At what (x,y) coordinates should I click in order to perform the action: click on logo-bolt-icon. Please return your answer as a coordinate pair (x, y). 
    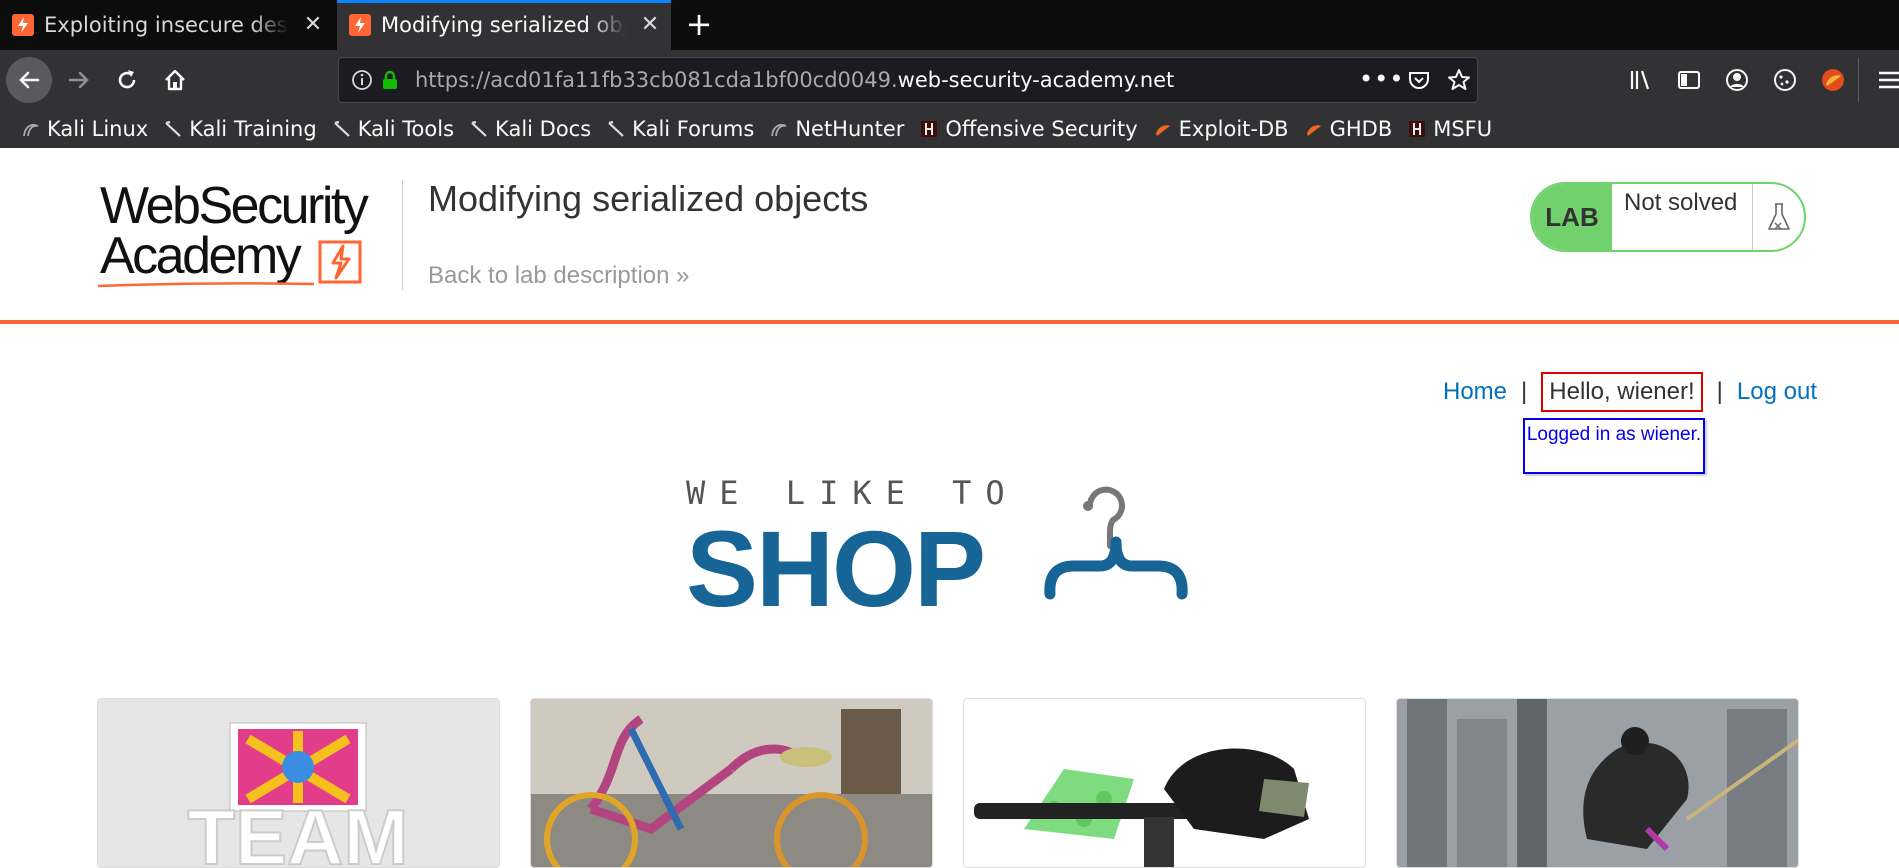
    Looking at the image, I should click on (340, 262).